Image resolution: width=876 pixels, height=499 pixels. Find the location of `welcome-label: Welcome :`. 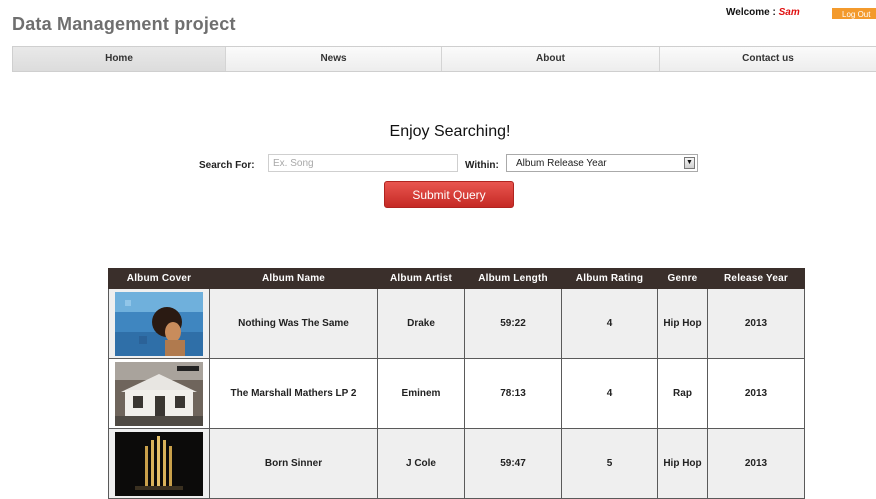

welcome-label: Welcome : is located at coordinates (752, 12).